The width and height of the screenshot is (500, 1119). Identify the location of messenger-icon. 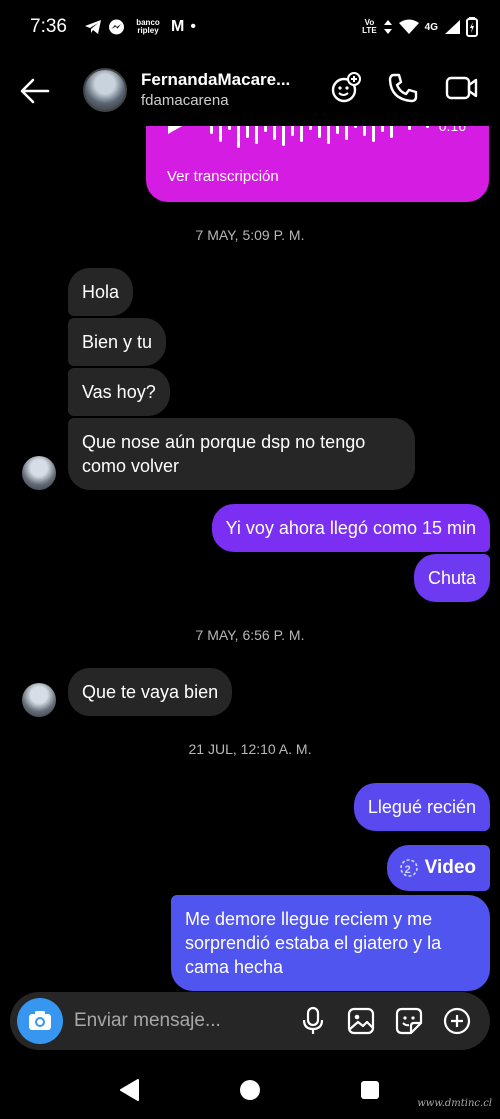
(116, 26).